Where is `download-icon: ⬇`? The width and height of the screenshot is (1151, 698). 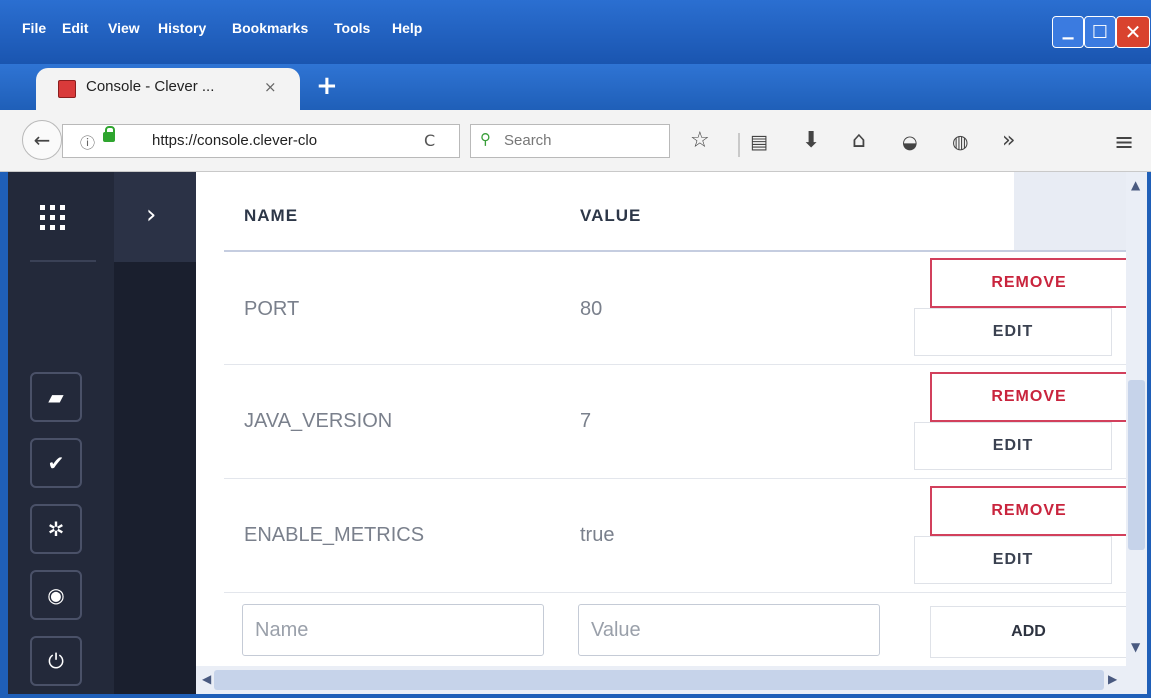
download-icon: ⬇ is located at coordinates (811, 140).